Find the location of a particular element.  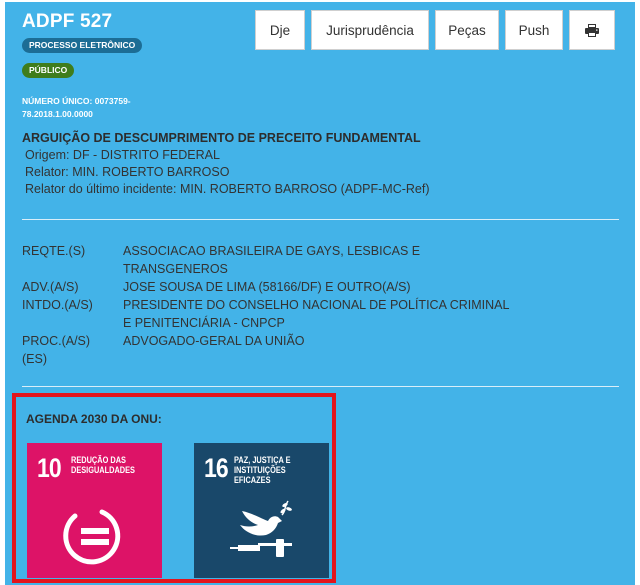

sdg-number: 10 is located at coordinates (49, 468).